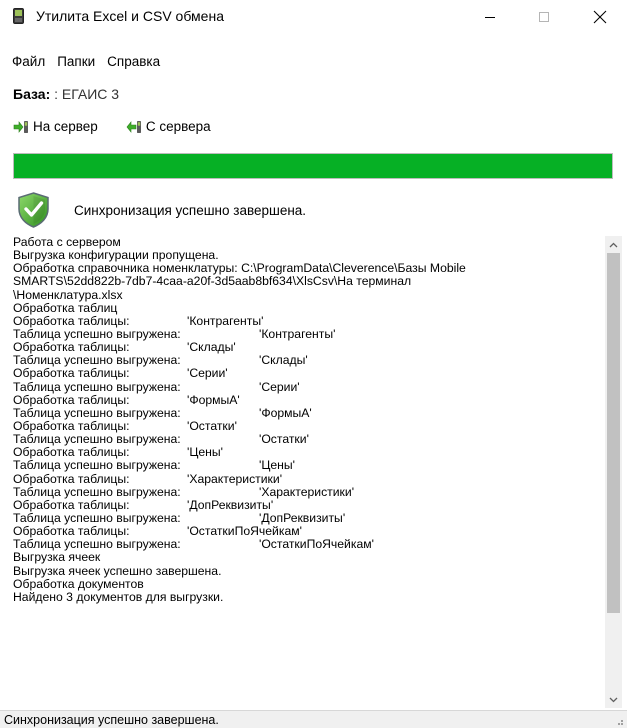  I want to click on scroll-up-button, so click(613, 244).